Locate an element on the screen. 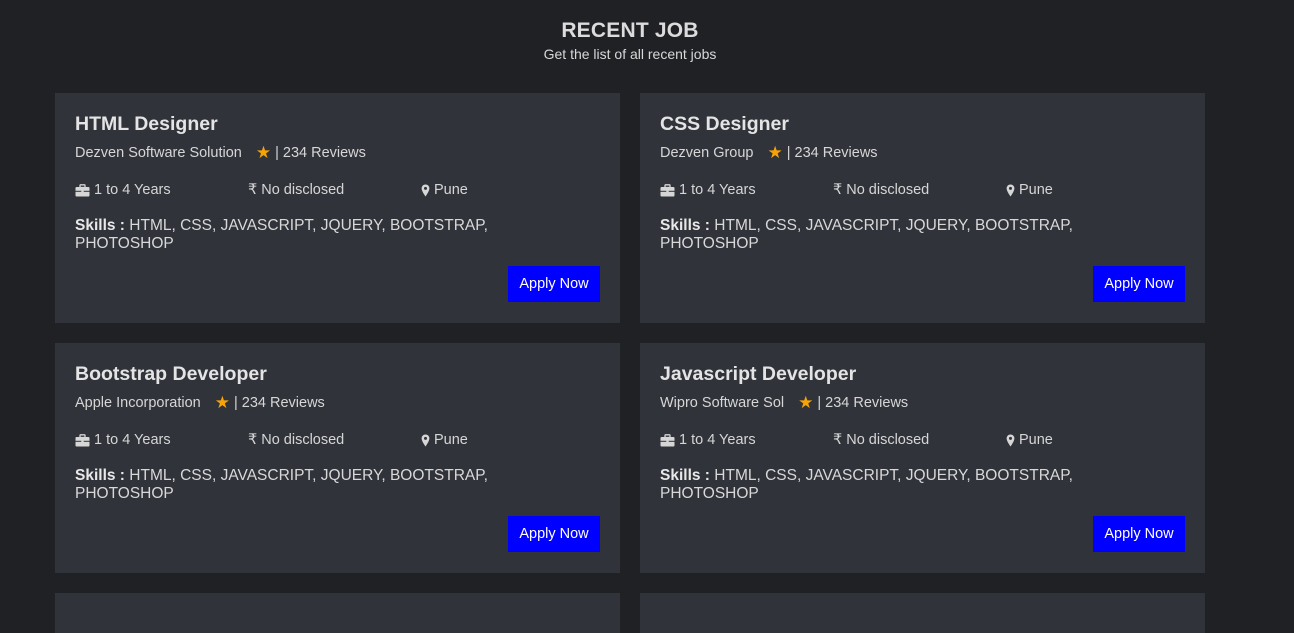  company-name: Dezven Group is located at coordinates (707, 153).